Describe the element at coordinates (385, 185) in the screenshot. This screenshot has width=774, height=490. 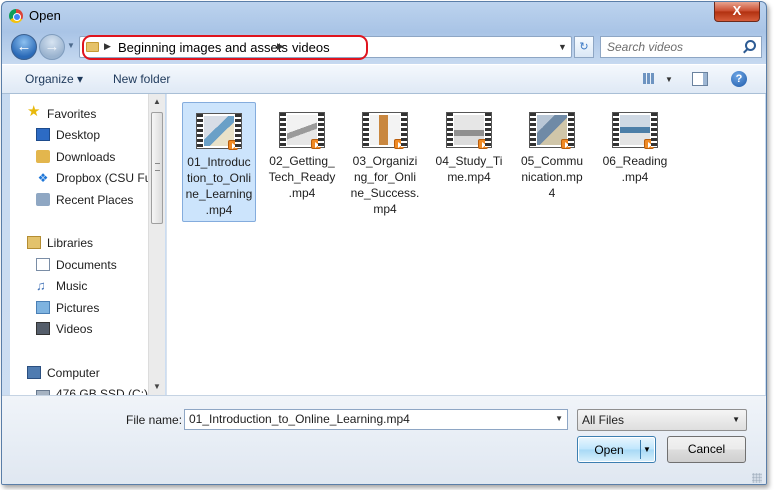
I see `file-name-text: 03_Organizi ng_for_Onli ne_Success. mp4` at that location.